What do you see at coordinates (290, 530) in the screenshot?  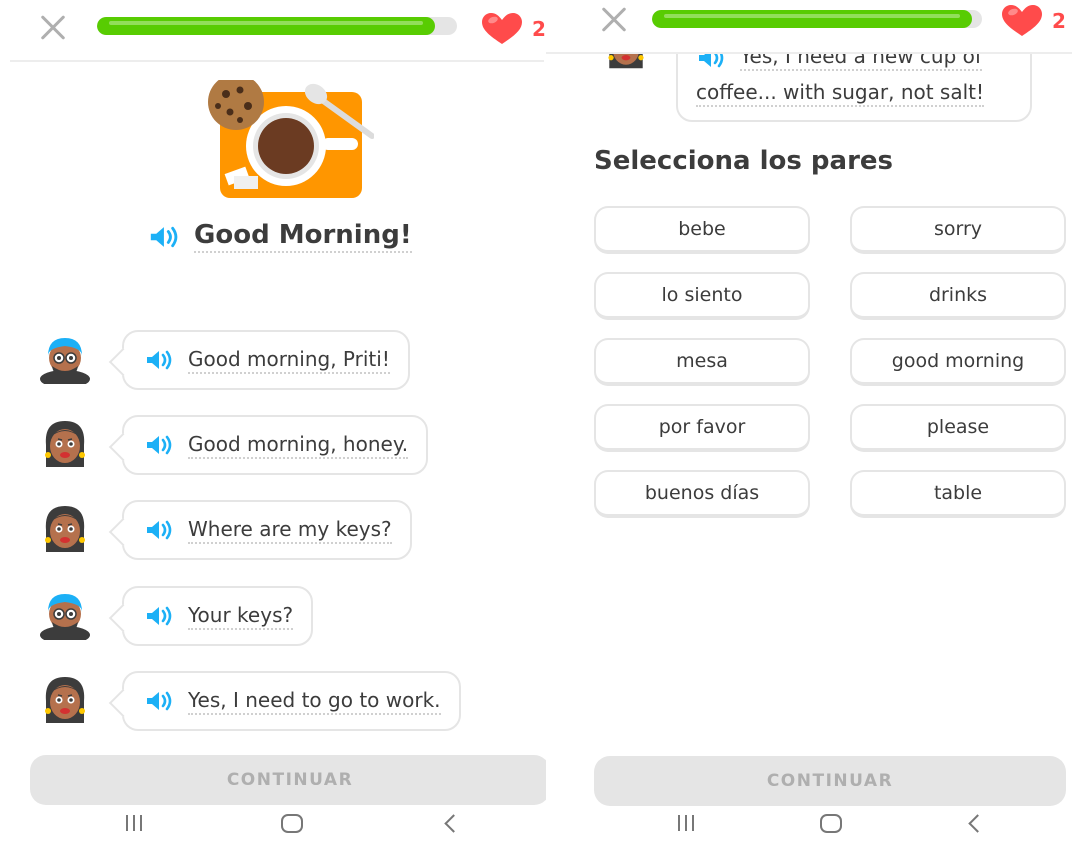 I see `dialog-text: Where are my keys?` at bounding box center [290, 530].